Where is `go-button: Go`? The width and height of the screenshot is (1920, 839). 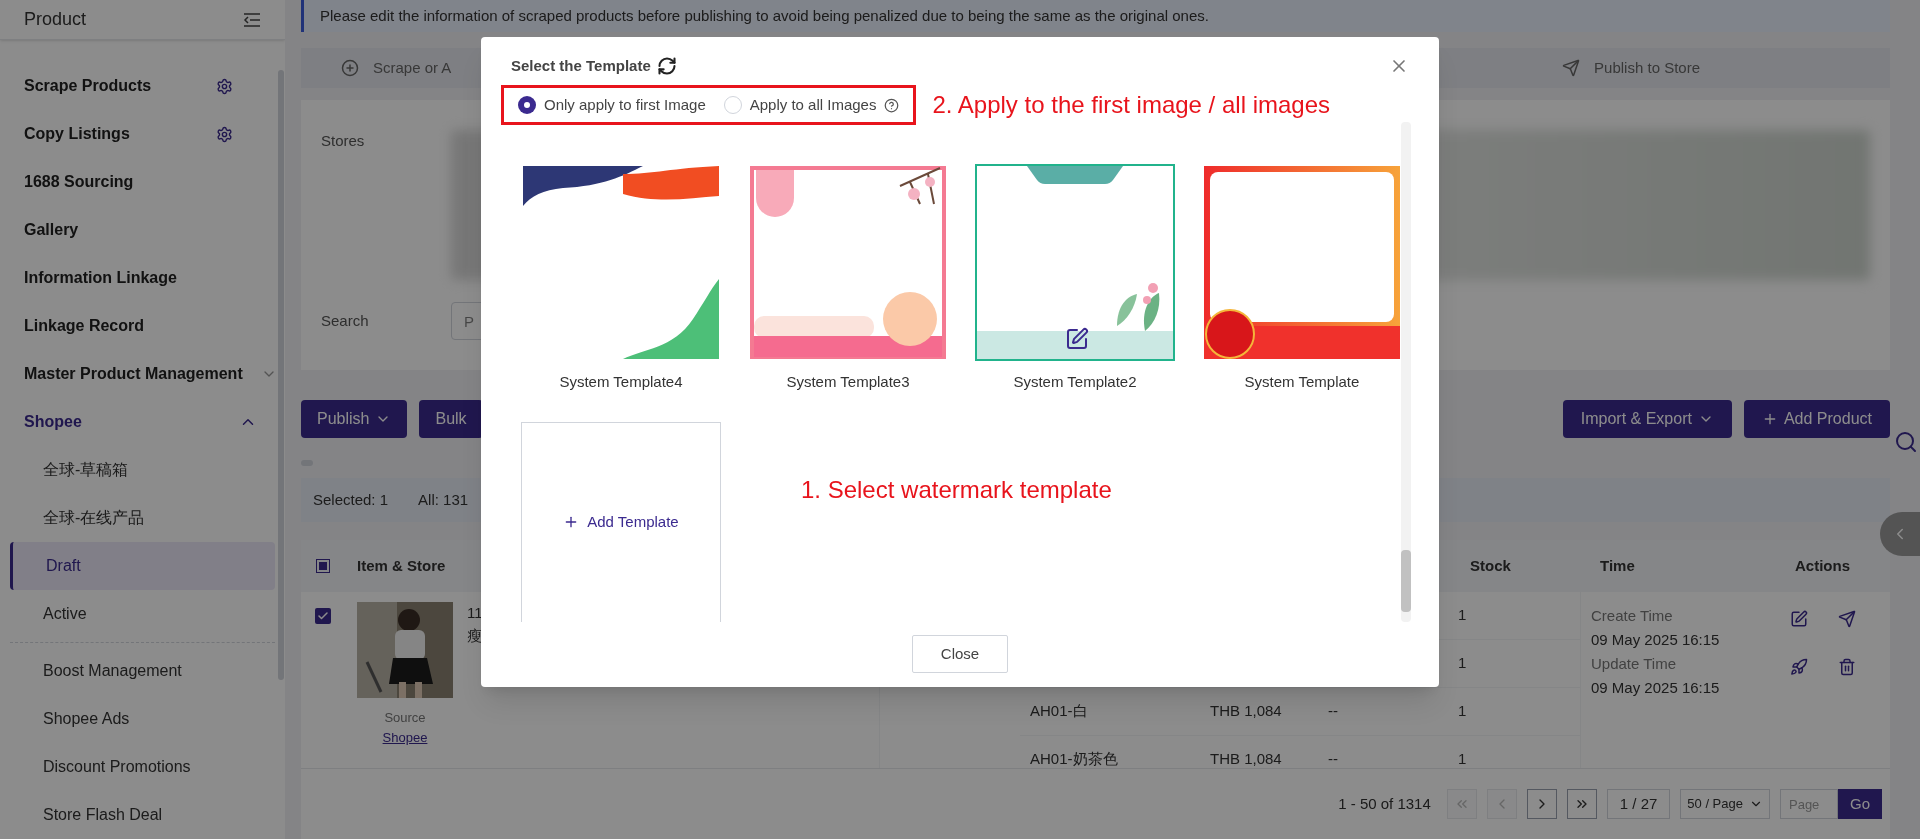 go-button: Go is located at coordinates (1860, 804).